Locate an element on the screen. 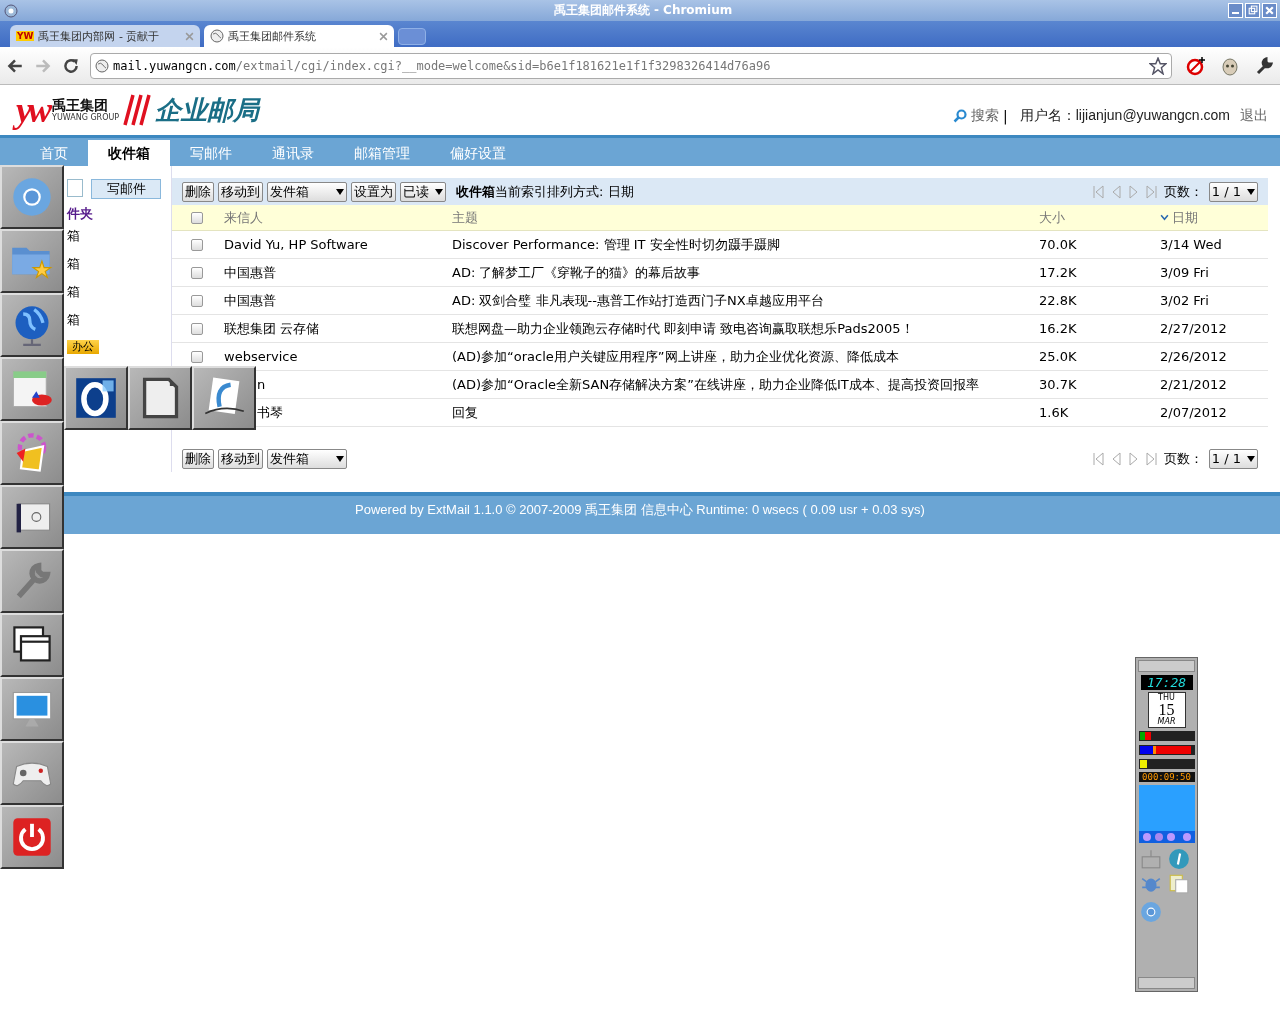  column-header: 主题 is located at coordinates (745, 217).